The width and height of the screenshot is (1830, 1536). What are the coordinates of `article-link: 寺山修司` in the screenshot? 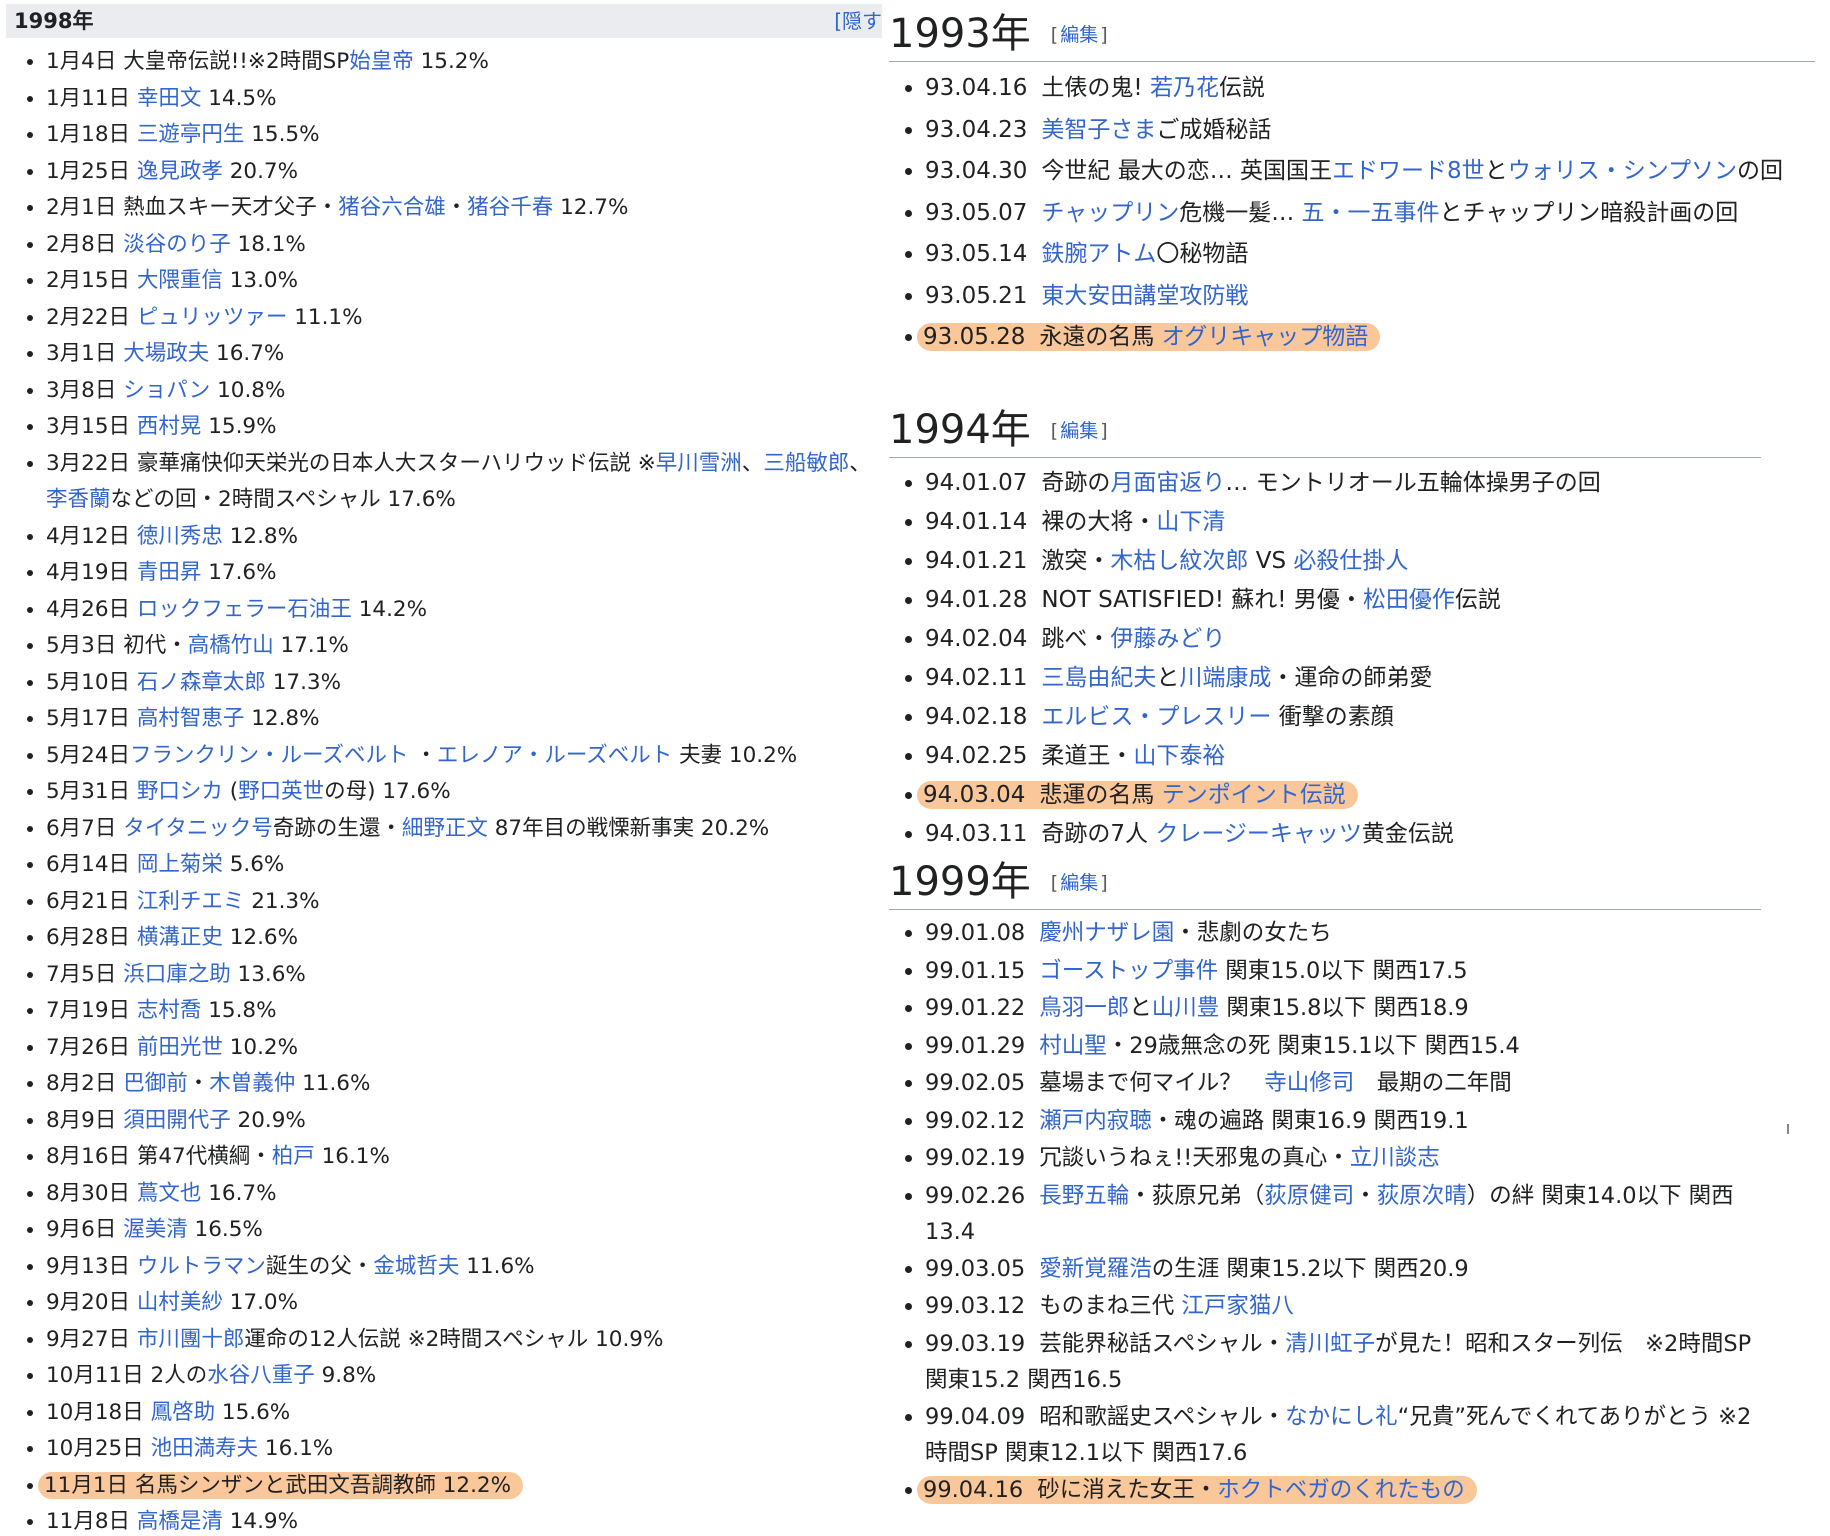 It's located at (1309, 1083).